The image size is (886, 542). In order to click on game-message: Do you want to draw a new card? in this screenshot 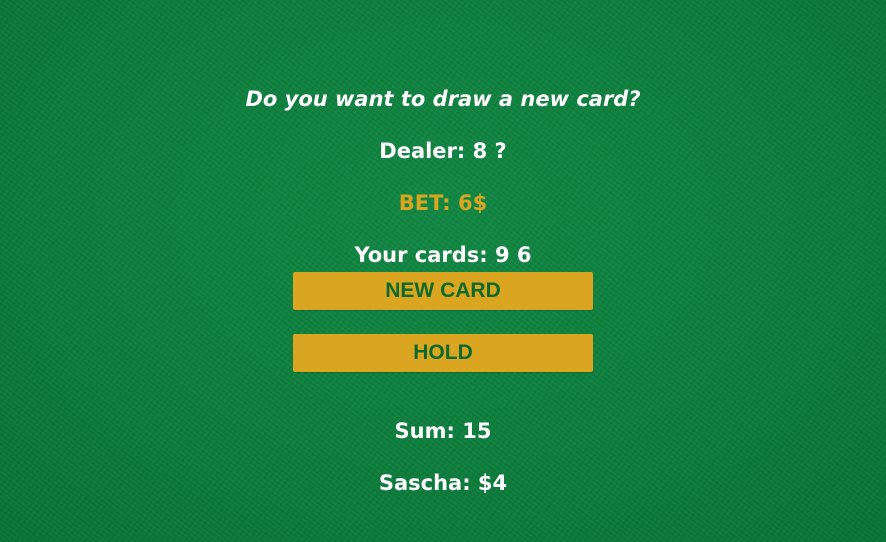, I will do `click(443, 99)`.